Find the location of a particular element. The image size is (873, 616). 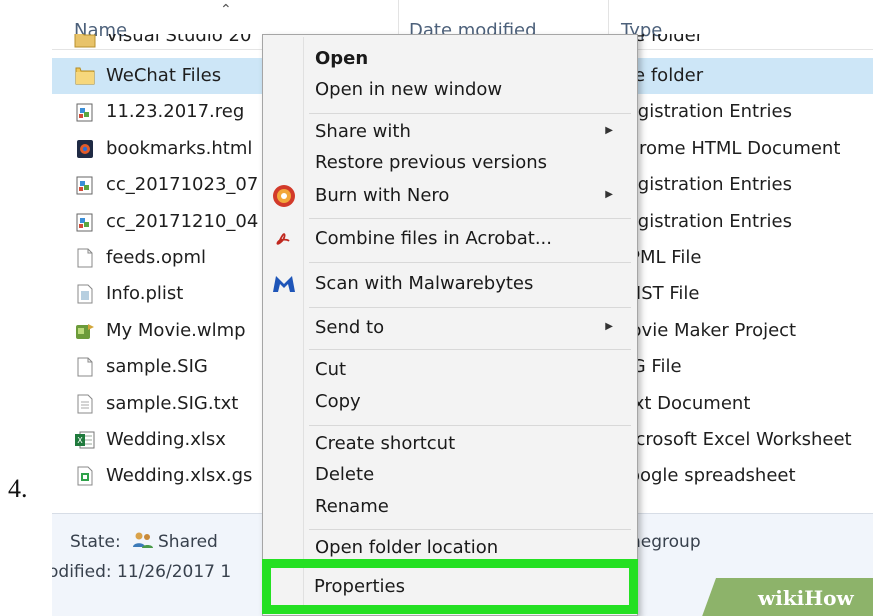

file-name: Info.plist is located at coordinates (145, 294).